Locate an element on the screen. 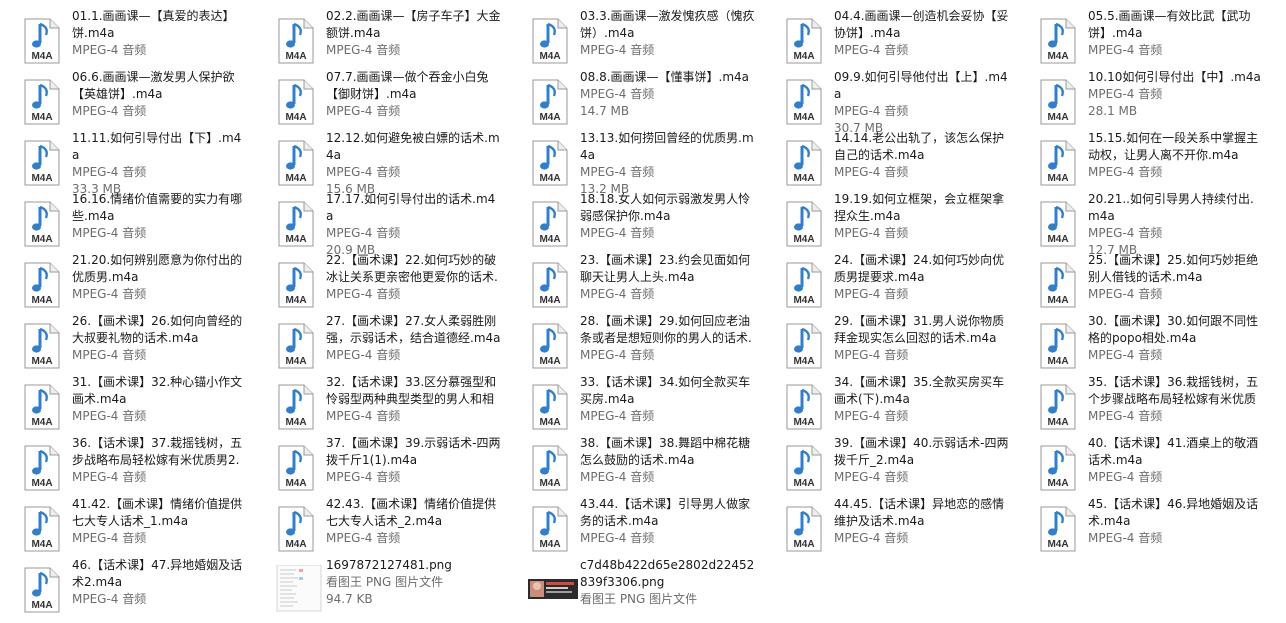 The width and height of the screenshot is (1286, 623). file-item: M4A 06.6.画画课—激发男人保护欲【英雄饼】.m4a MPEG-4 音频 is located at coordinates (125, 98).